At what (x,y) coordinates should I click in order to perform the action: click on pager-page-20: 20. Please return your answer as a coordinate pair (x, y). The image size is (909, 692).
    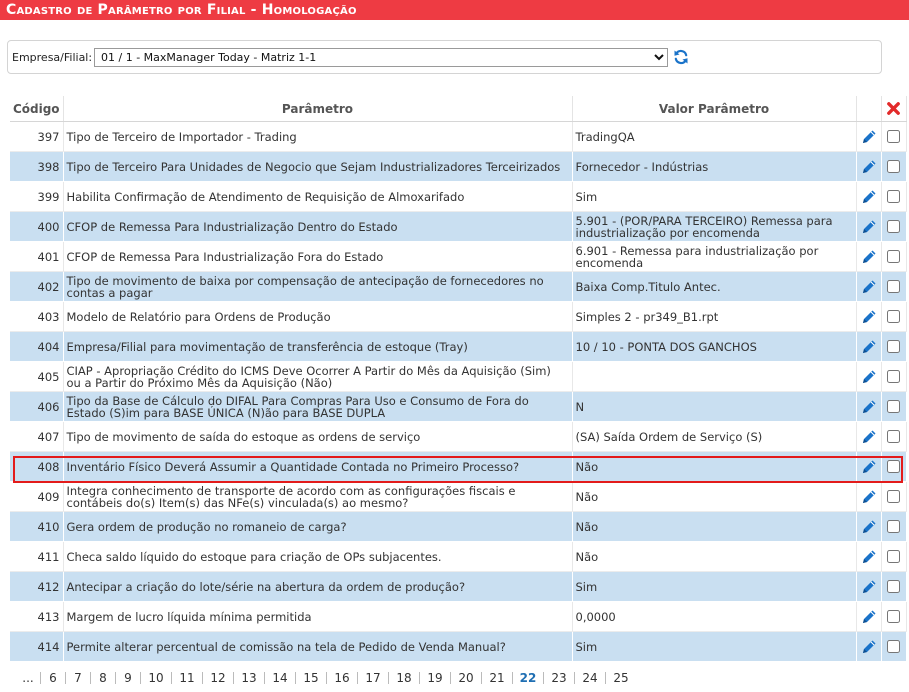
    Looking at the image, I should click on (466, 678).